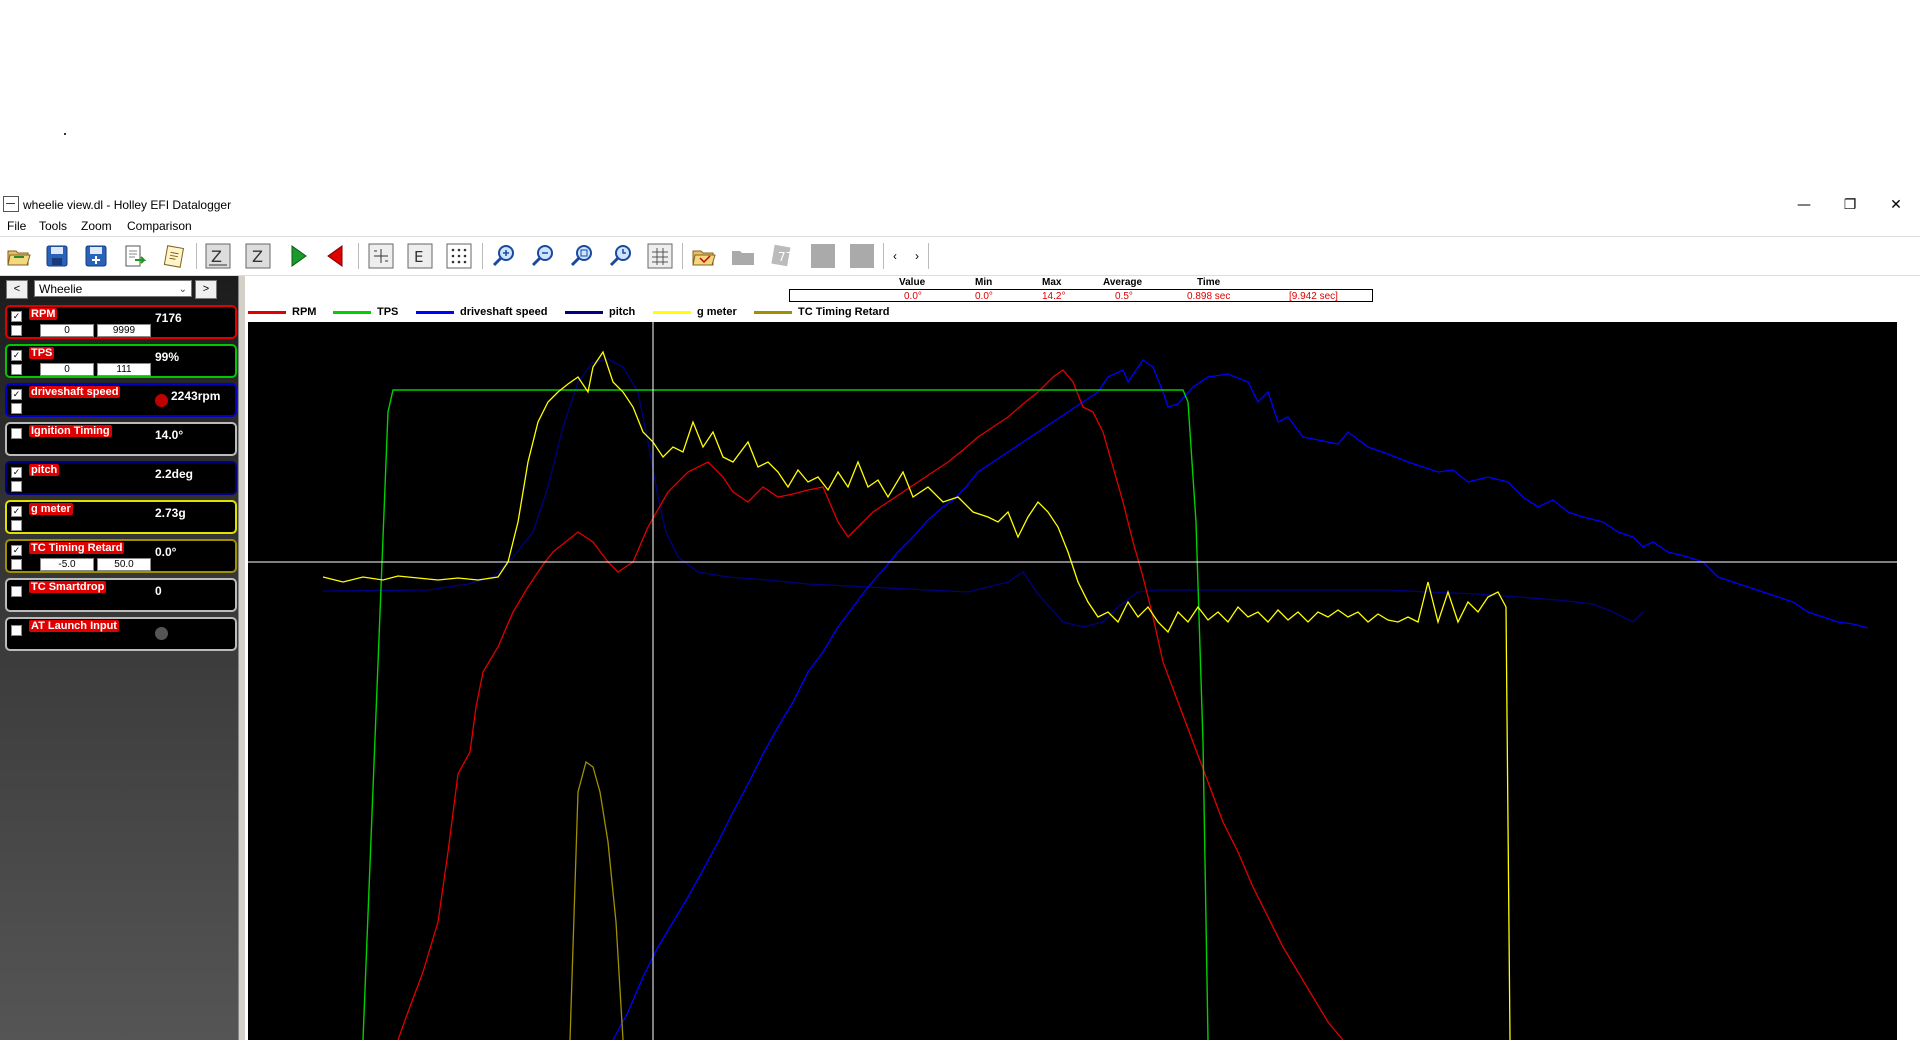  I want to click on menu-file: File, so click(16, 226).